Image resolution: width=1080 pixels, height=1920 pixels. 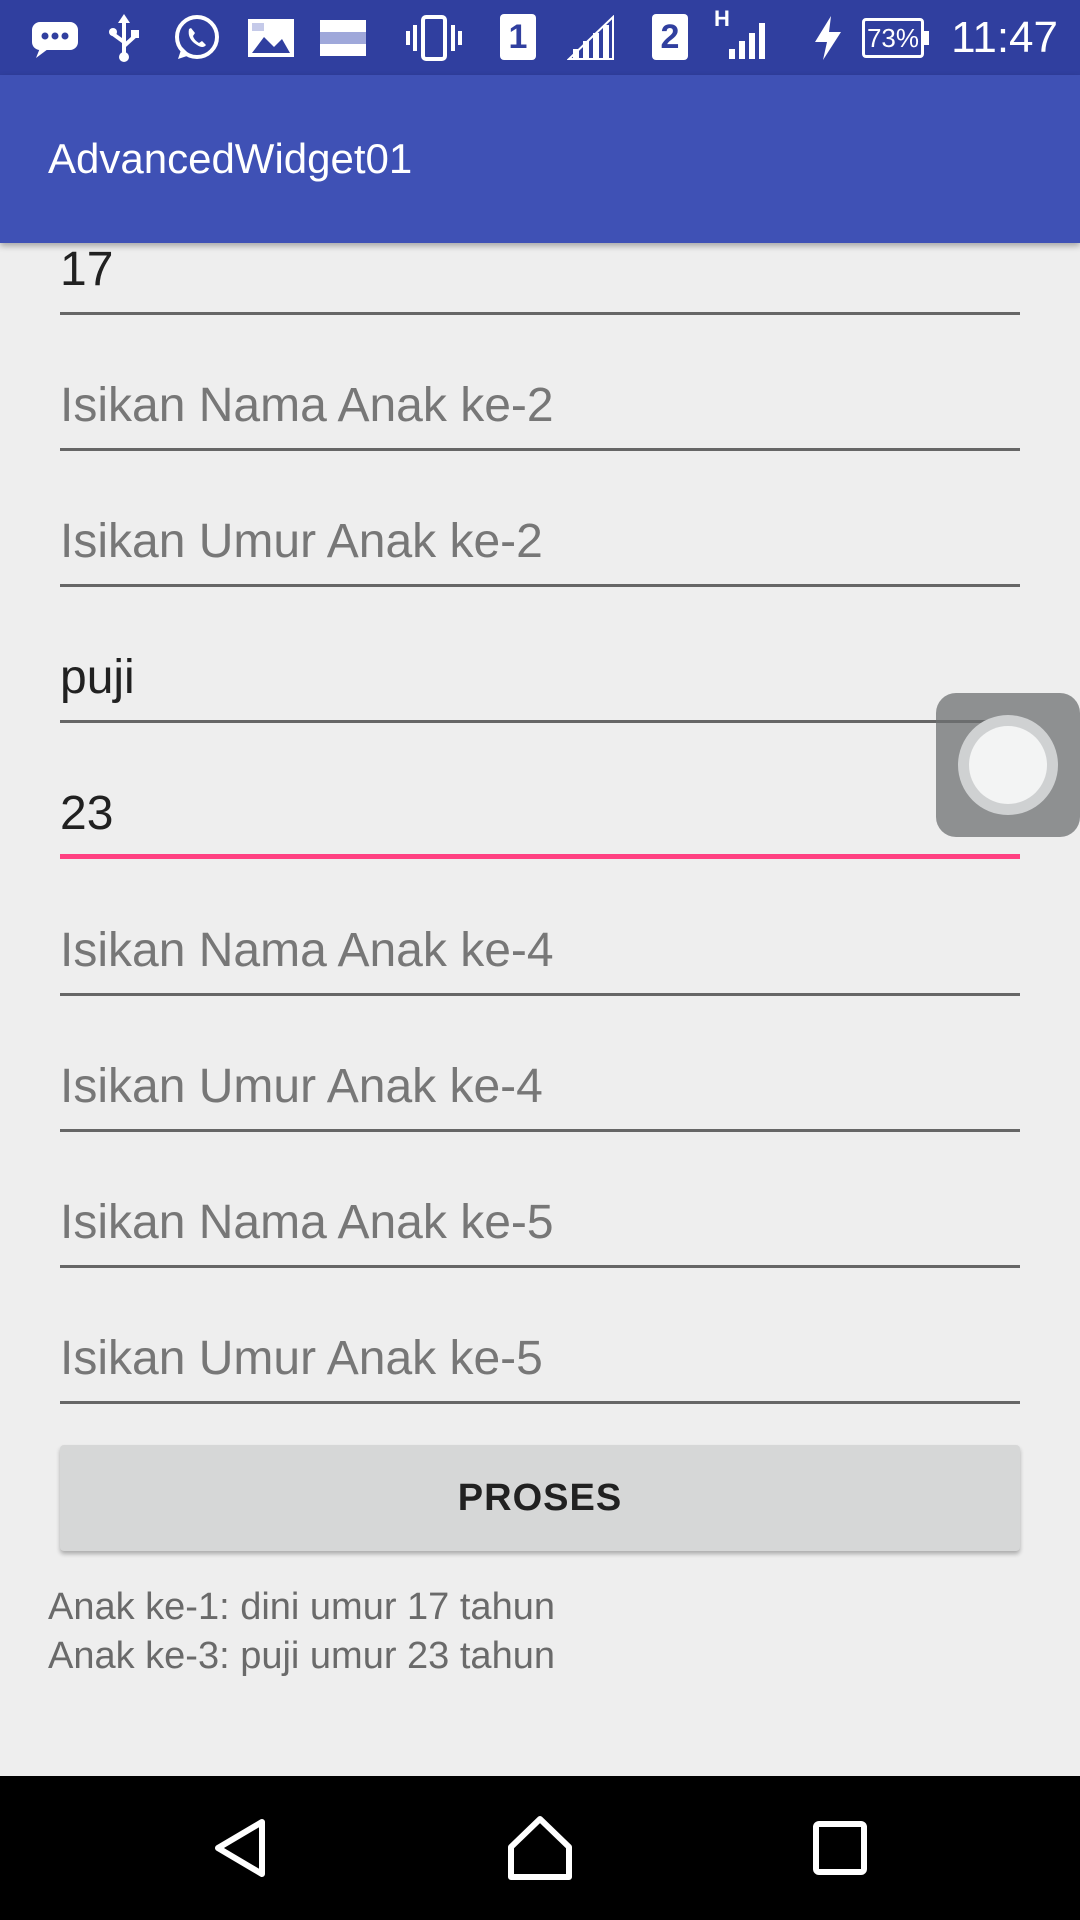 I want to click on sim2-badge: 2, so click(x=670, y=37).